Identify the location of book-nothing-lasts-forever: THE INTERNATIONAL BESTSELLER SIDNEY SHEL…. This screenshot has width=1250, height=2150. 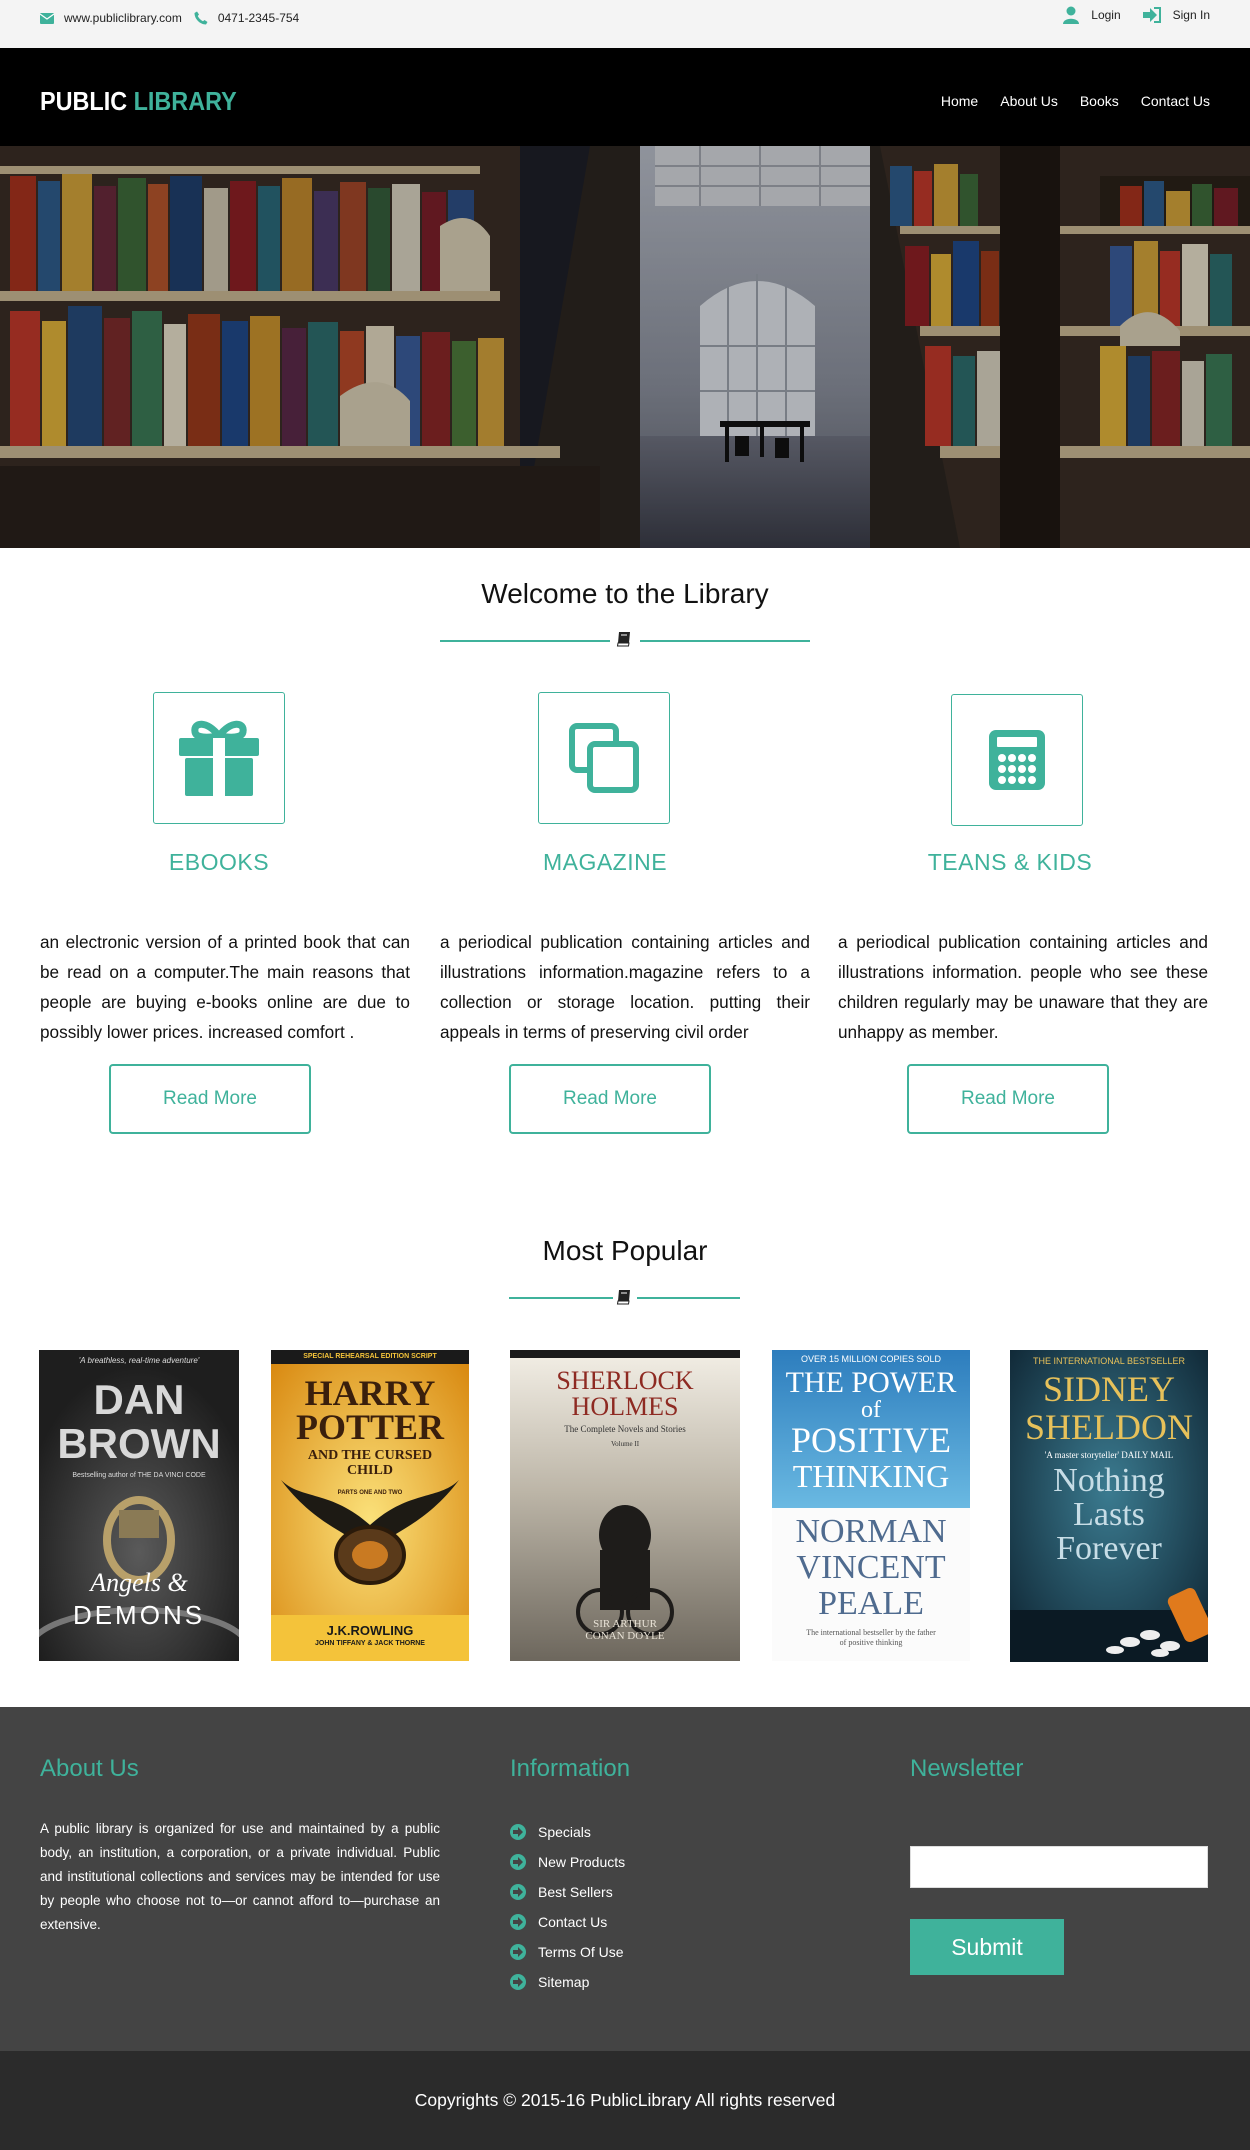
(1109, 1506).